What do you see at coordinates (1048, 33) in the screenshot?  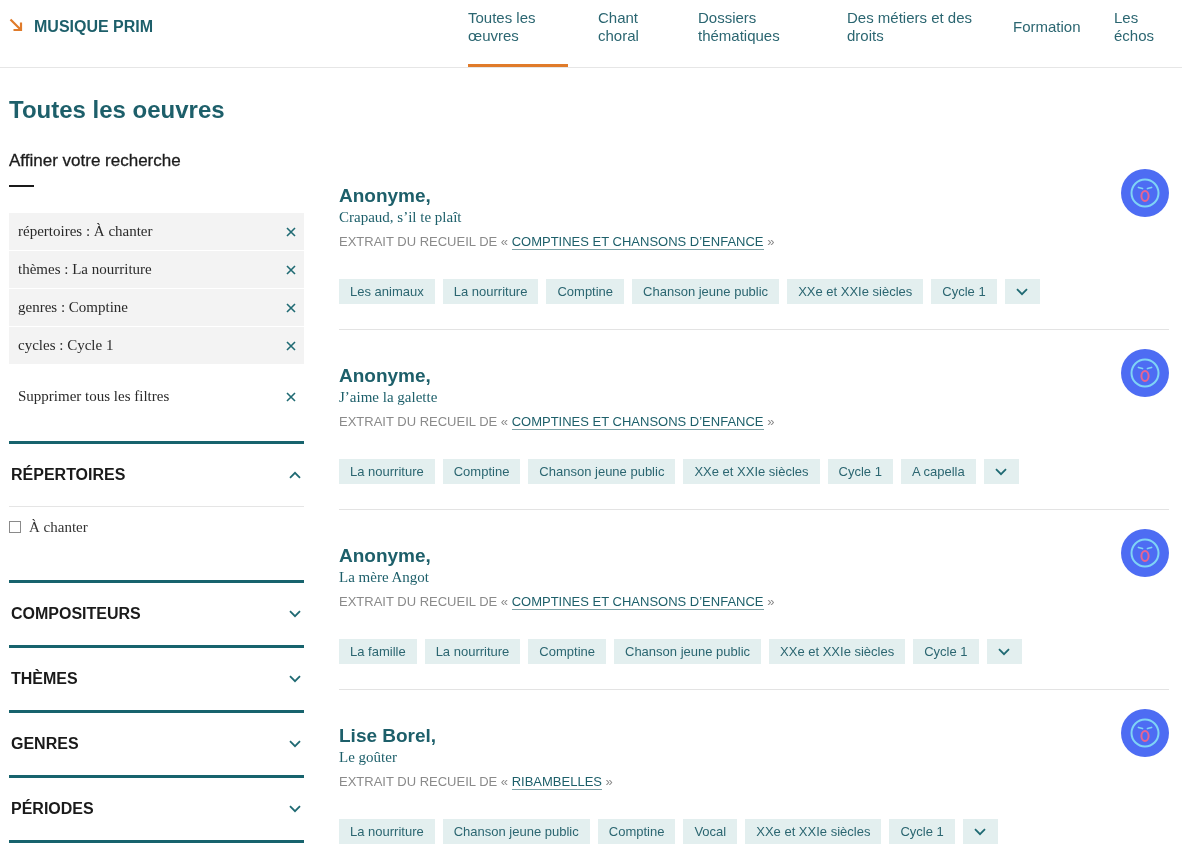 I see `nav-tab: Formation` at bounding box center [1048, 33].